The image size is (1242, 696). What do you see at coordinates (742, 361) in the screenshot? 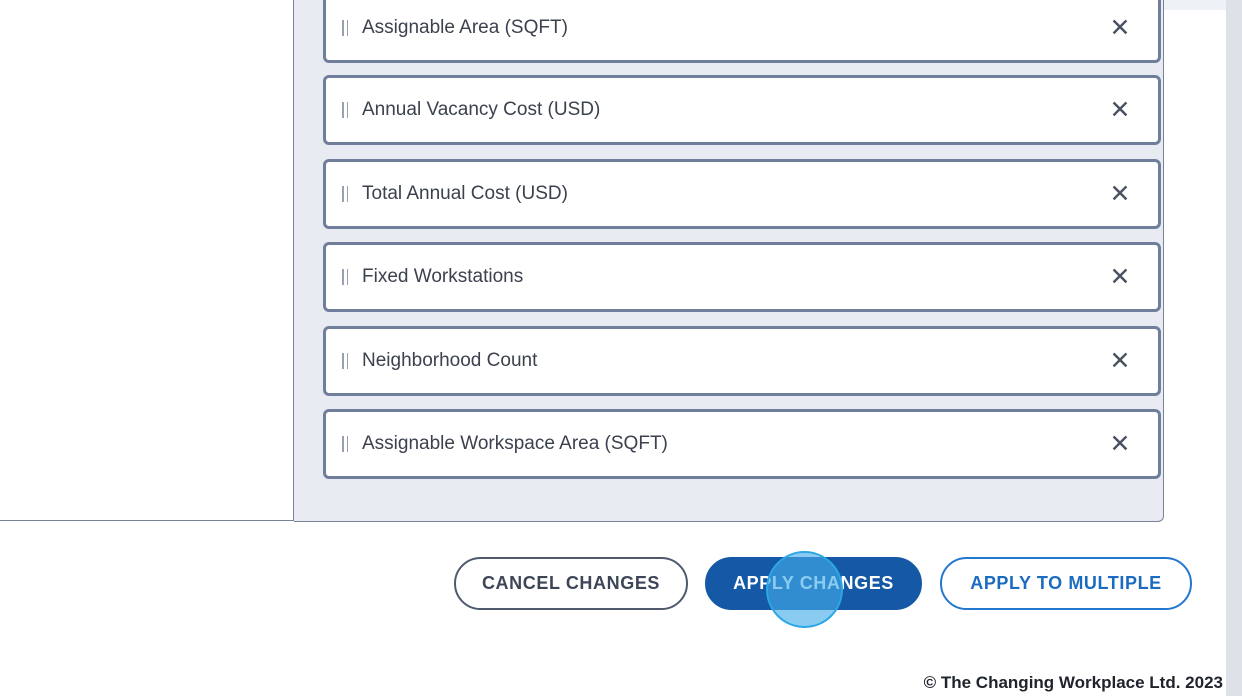
I see `field-row-neighborhood-count: Neighborhood Count ✕` at bounding box center [742, 361].